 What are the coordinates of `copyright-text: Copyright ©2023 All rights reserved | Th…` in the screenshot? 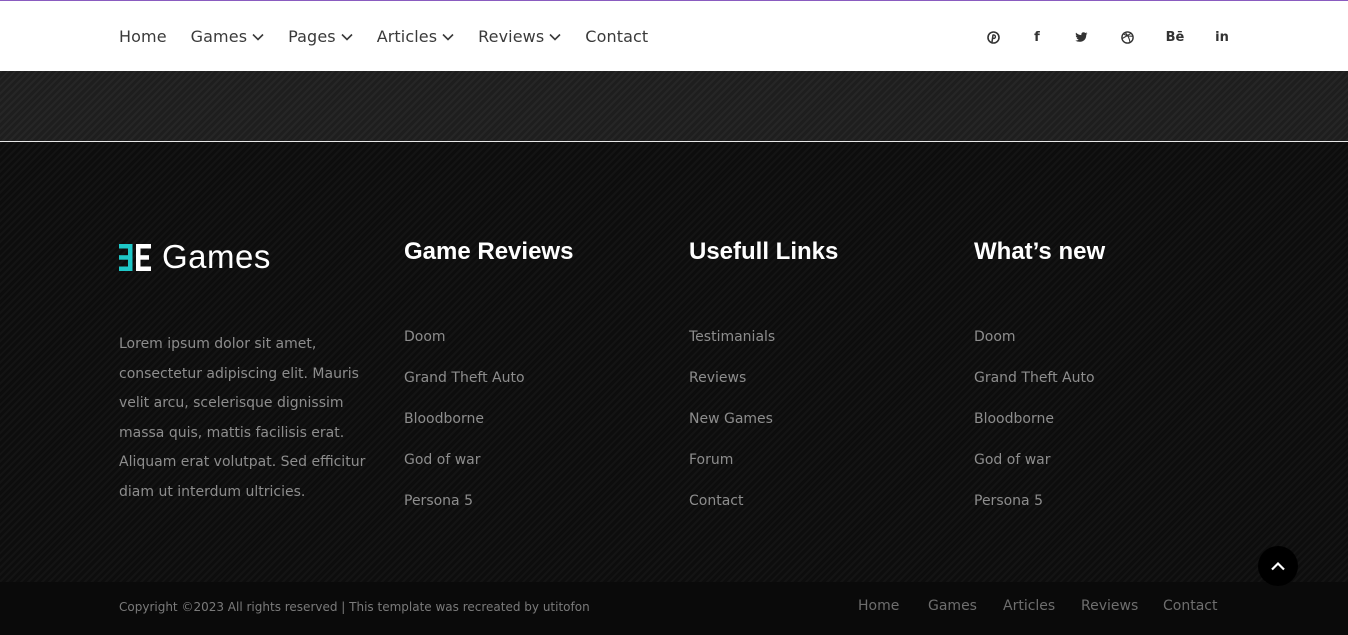 It's located at (354, 607).